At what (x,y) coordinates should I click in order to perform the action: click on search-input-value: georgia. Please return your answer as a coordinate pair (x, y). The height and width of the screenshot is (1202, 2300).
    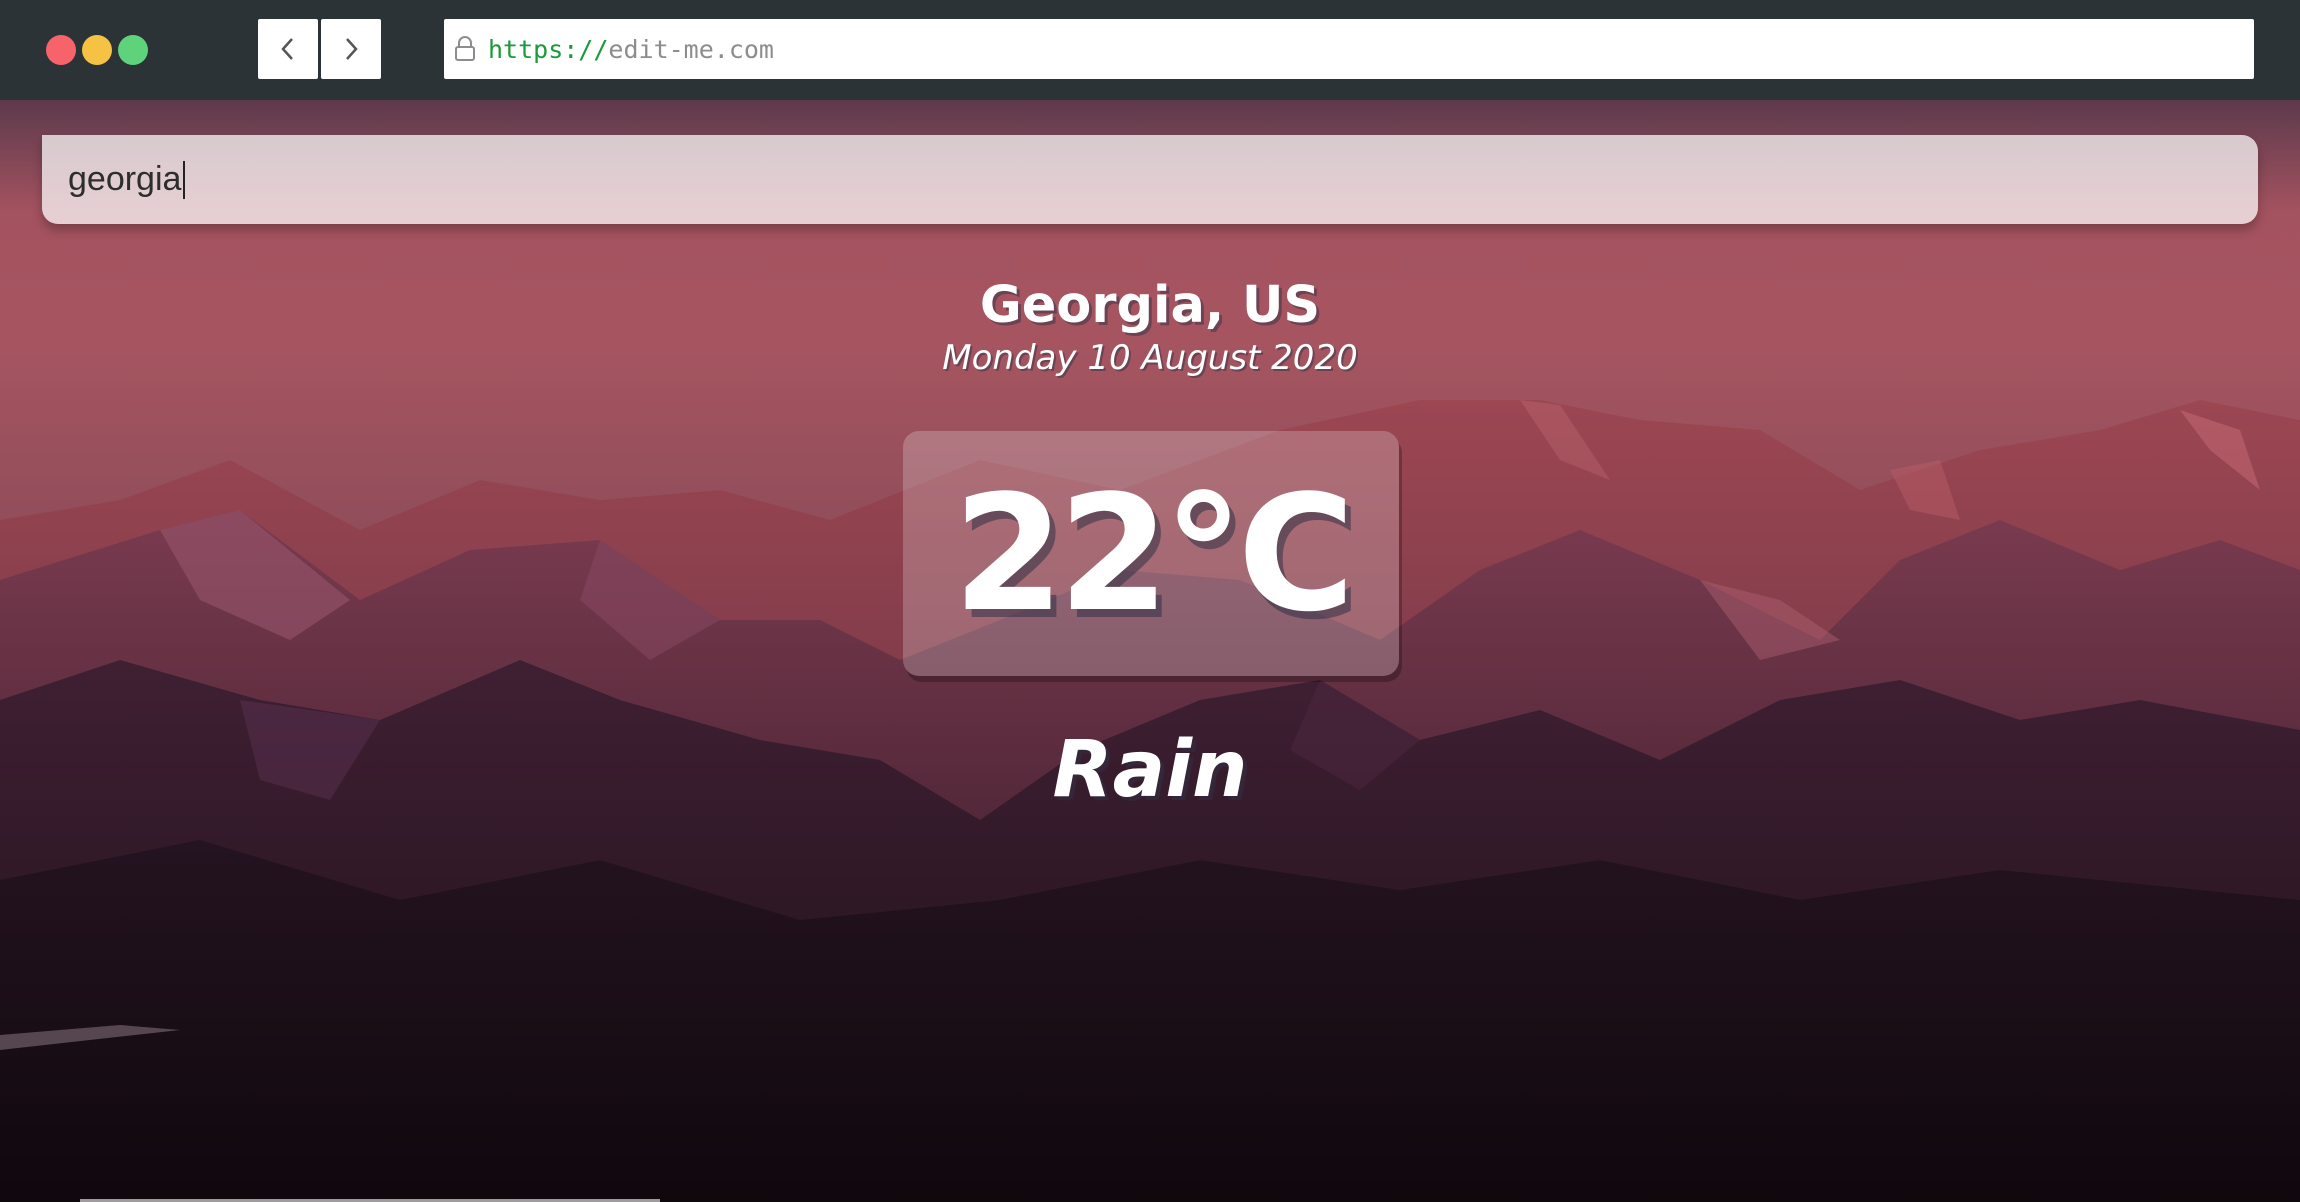
    Looking at the image, I should click on (125, 179).